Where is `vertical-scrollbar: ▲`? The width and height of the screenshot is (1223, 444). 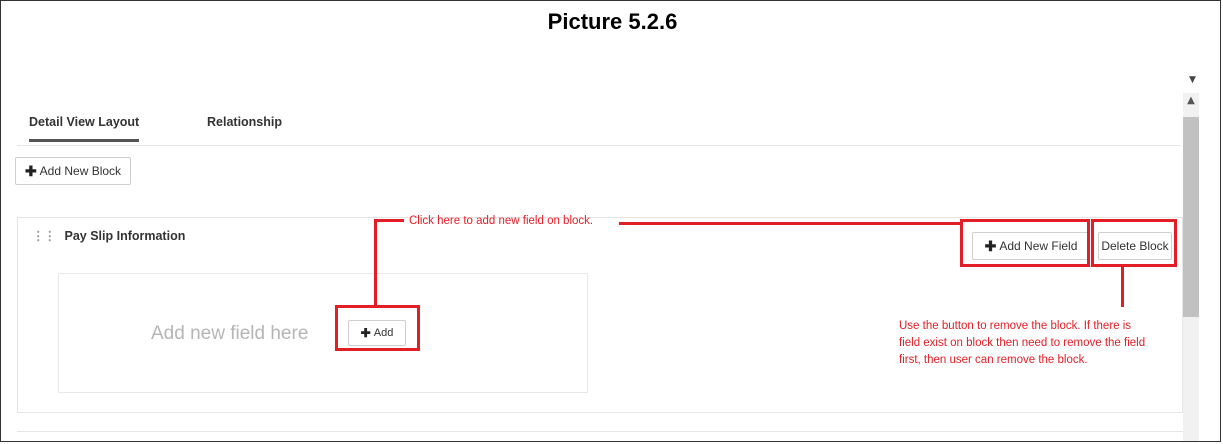 vertical-scrollbar: ▲ is located at coordinates (1191, 267).